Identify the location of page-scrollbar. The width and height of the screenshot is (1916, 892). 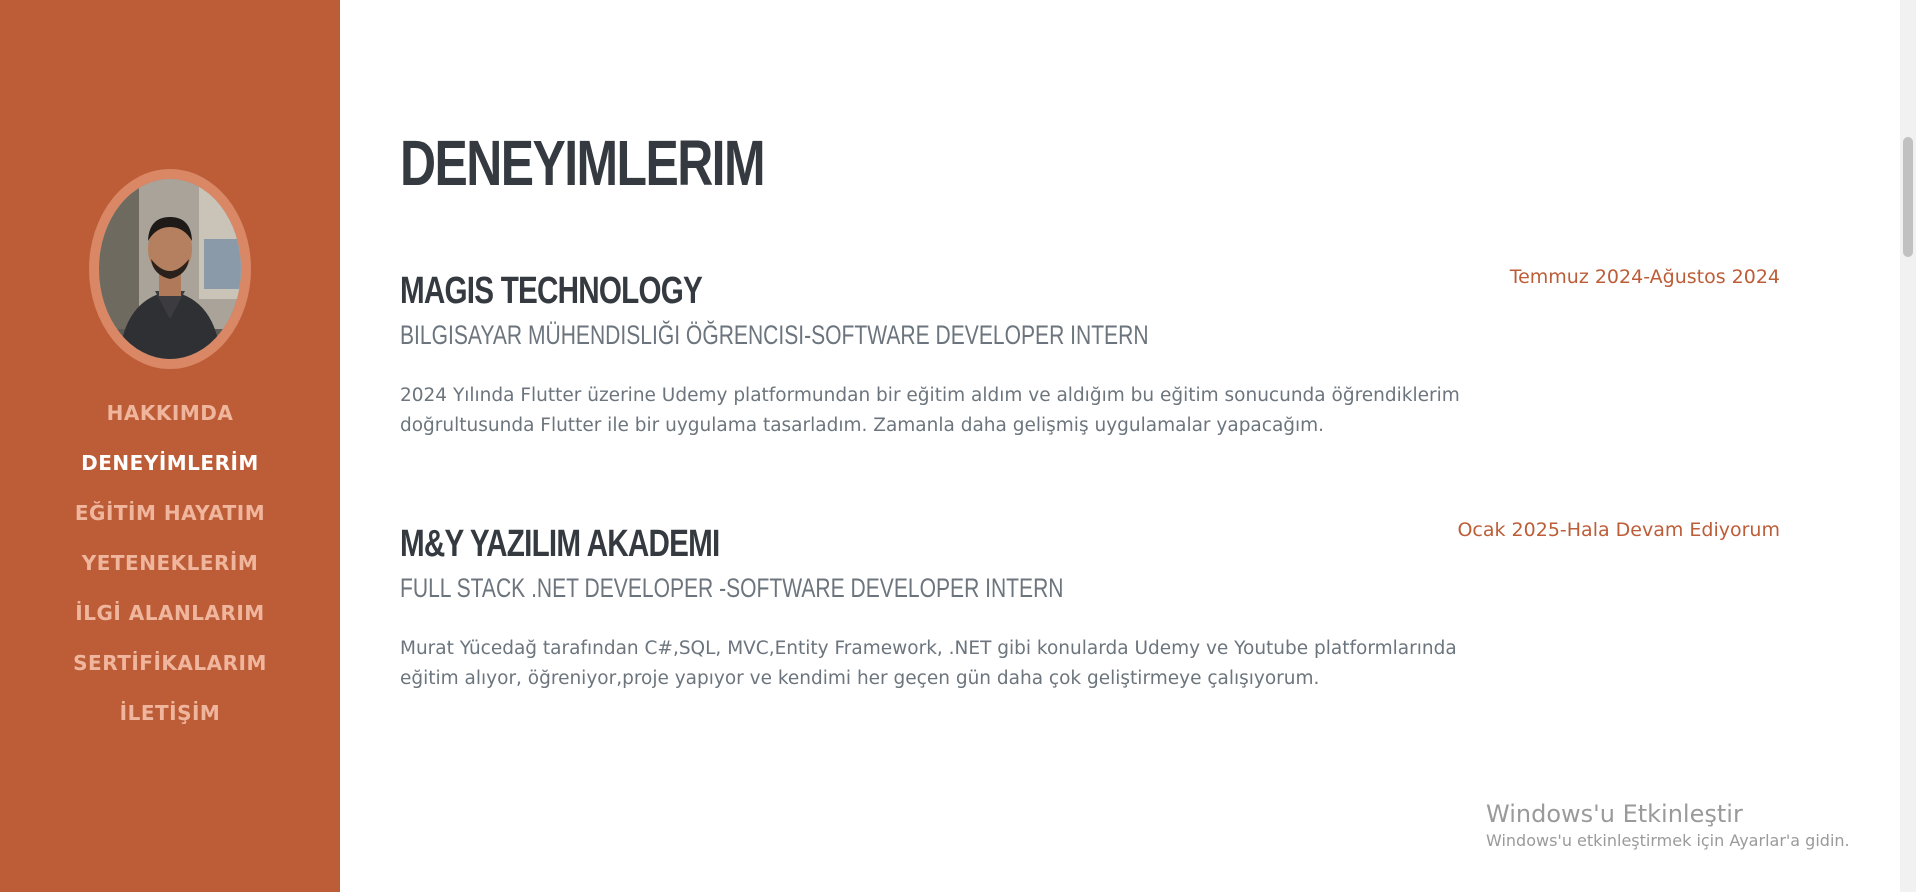
(1908, 446).